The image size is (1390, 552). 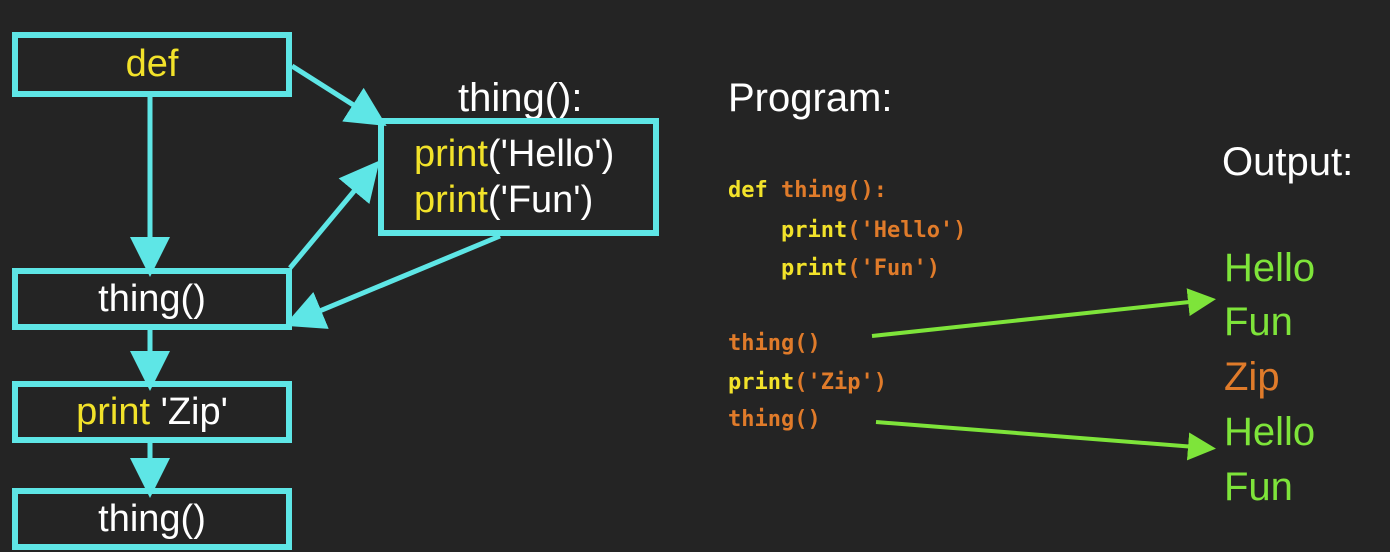 I want to click on second-call-box: thing(), so click(x=152, y=519).